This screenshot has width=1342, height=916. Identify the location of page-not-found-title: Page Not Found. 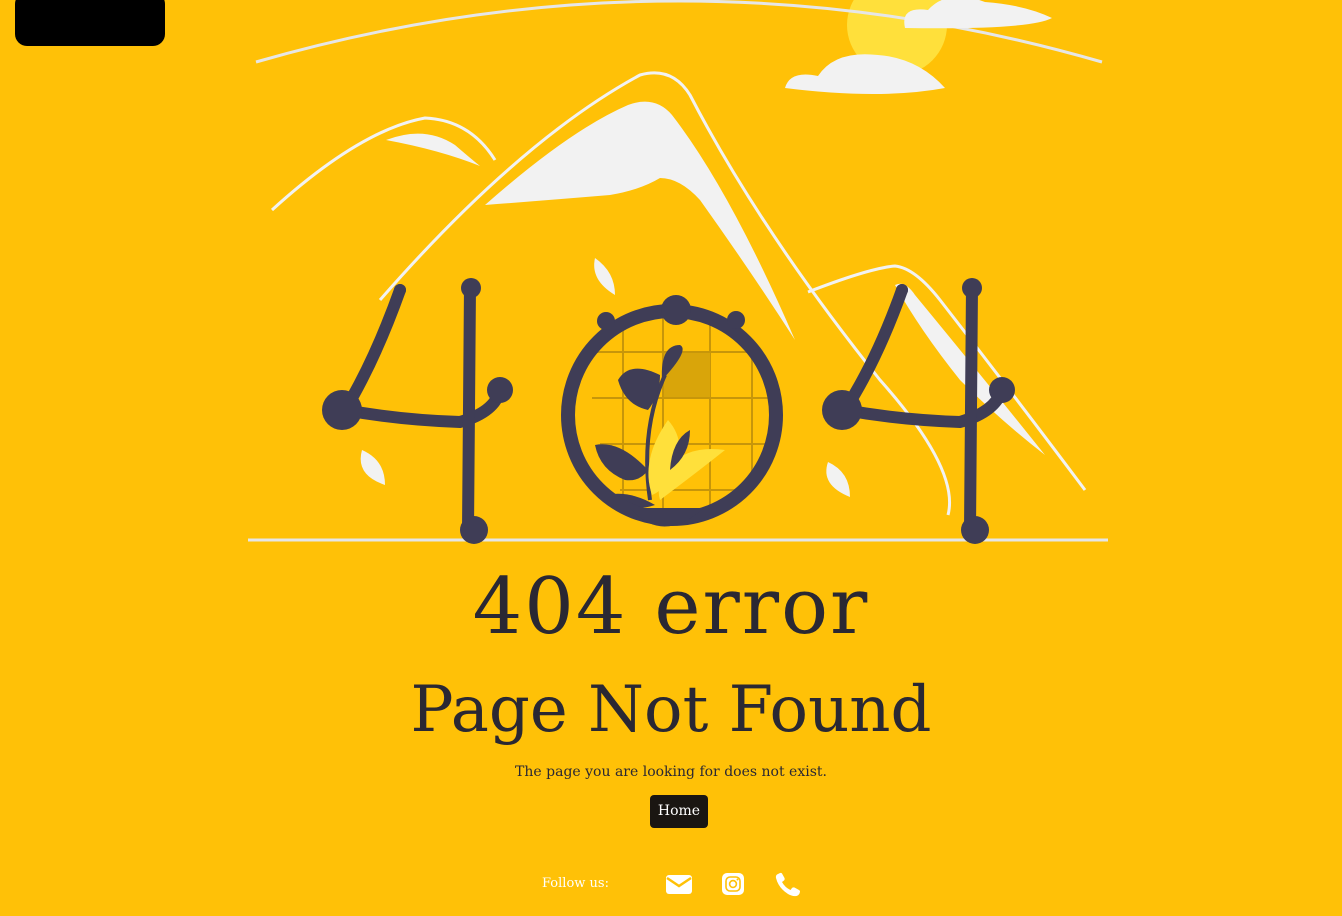
(671, 710).